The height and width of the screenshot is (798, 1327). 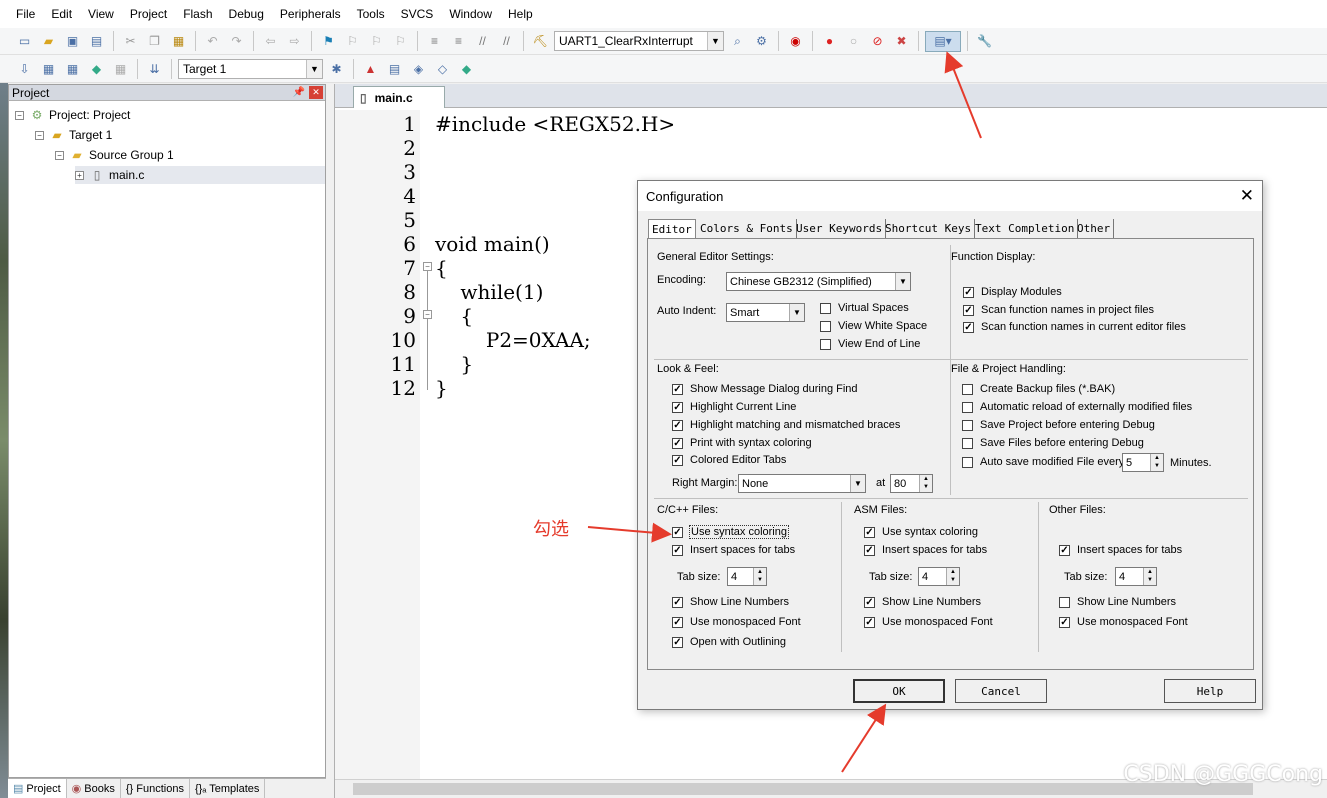 What do you see at coordinates (270, 41) in the screenshot?
I see `nav-back-icon: ⇦` at bounding box center [270, 41].